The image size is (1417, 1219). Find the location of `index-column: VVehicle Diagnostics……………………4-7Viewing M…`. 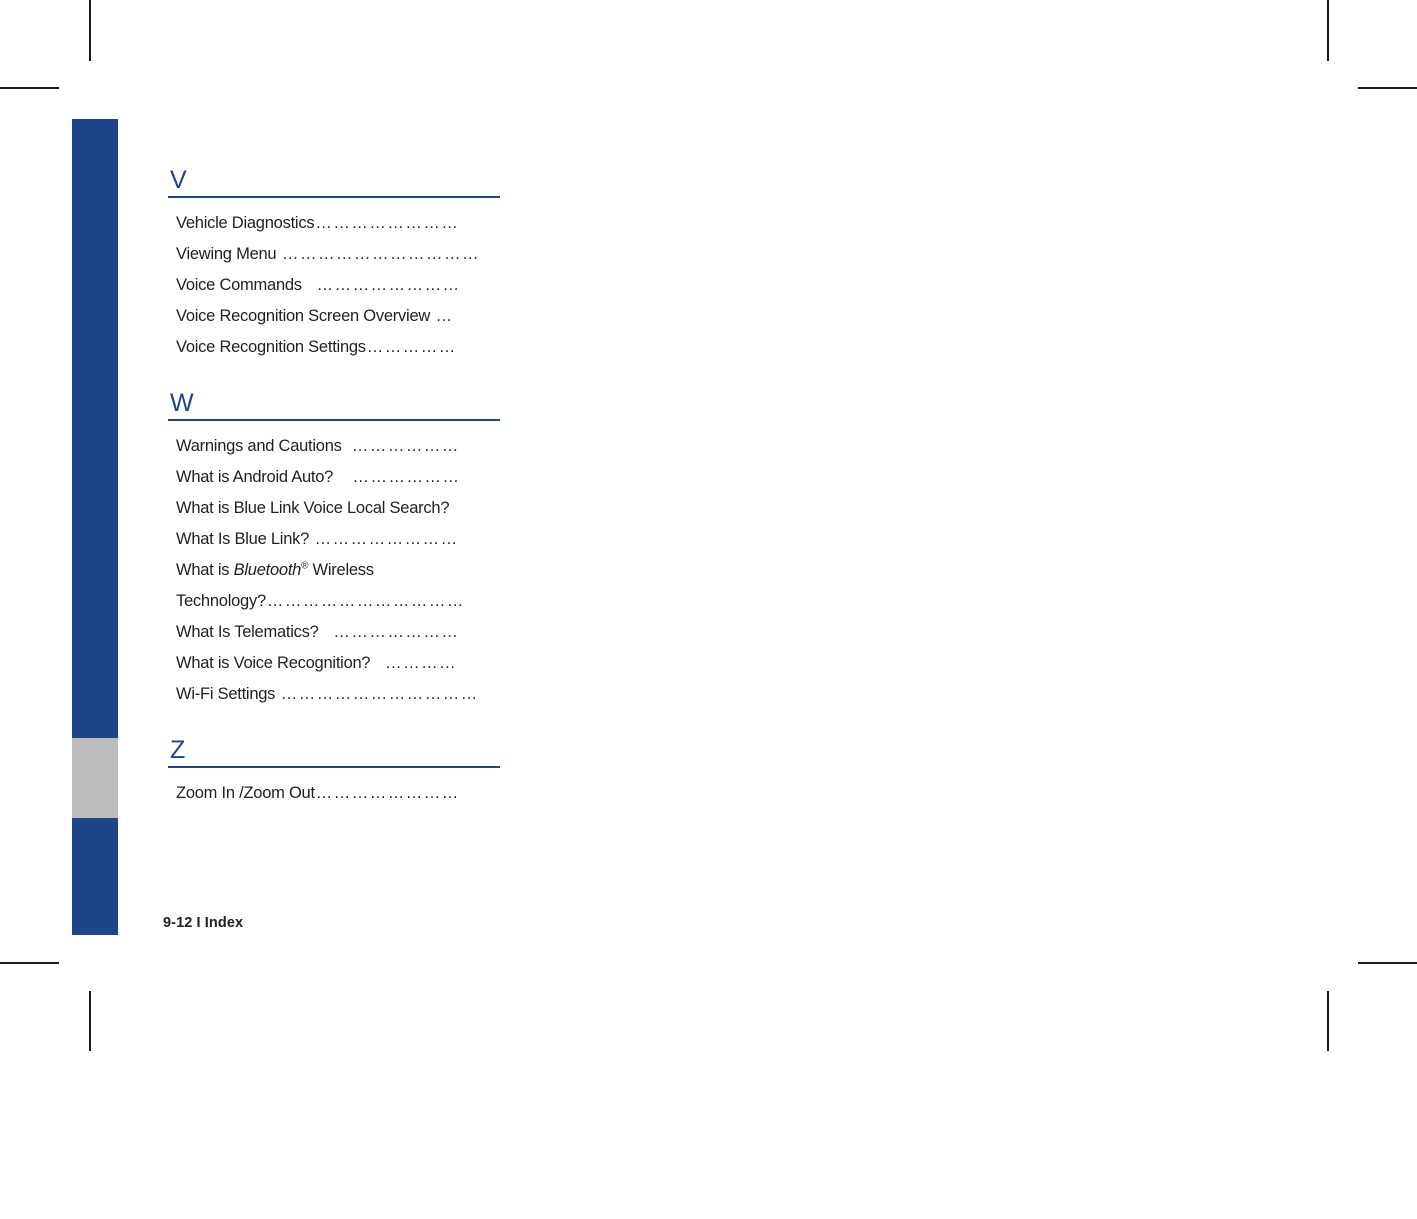

index-column: VVehicle Diagnostics……………………4-7Viewing M… is located at coordinates (334, 488).